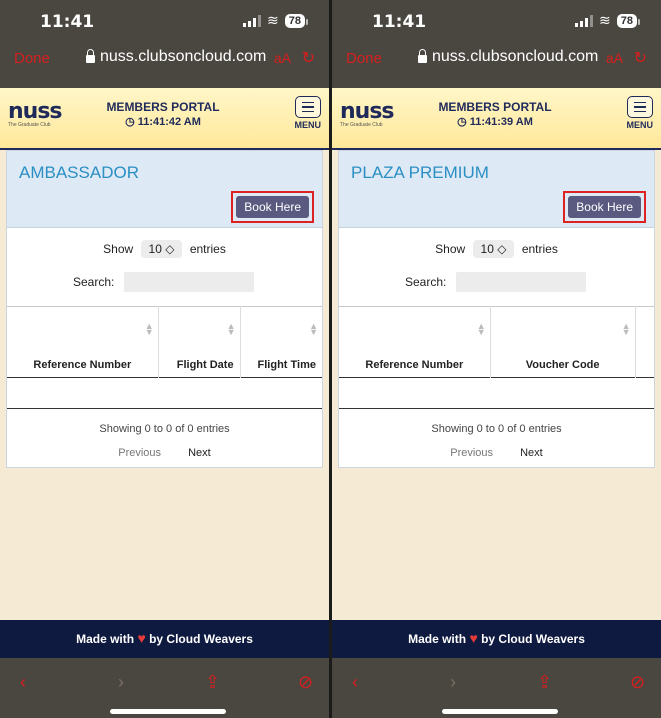 This screenshot has height=718, width=661. I want to click on card-title: PLAZA PREMIUM, so click(420, 172).